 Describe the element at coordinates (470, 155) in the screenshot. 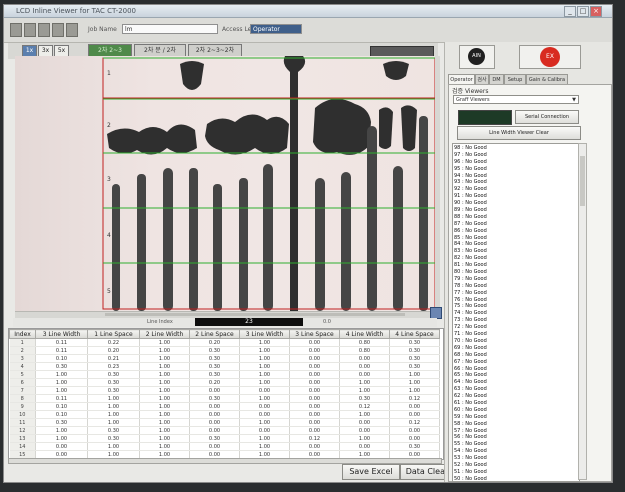

I see `list-item: 97 : No Good` at that location.